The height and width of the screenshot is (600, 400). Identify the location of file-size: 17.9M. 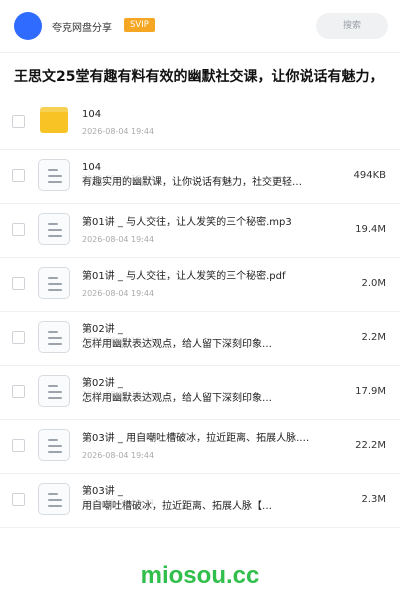
(370, 391).